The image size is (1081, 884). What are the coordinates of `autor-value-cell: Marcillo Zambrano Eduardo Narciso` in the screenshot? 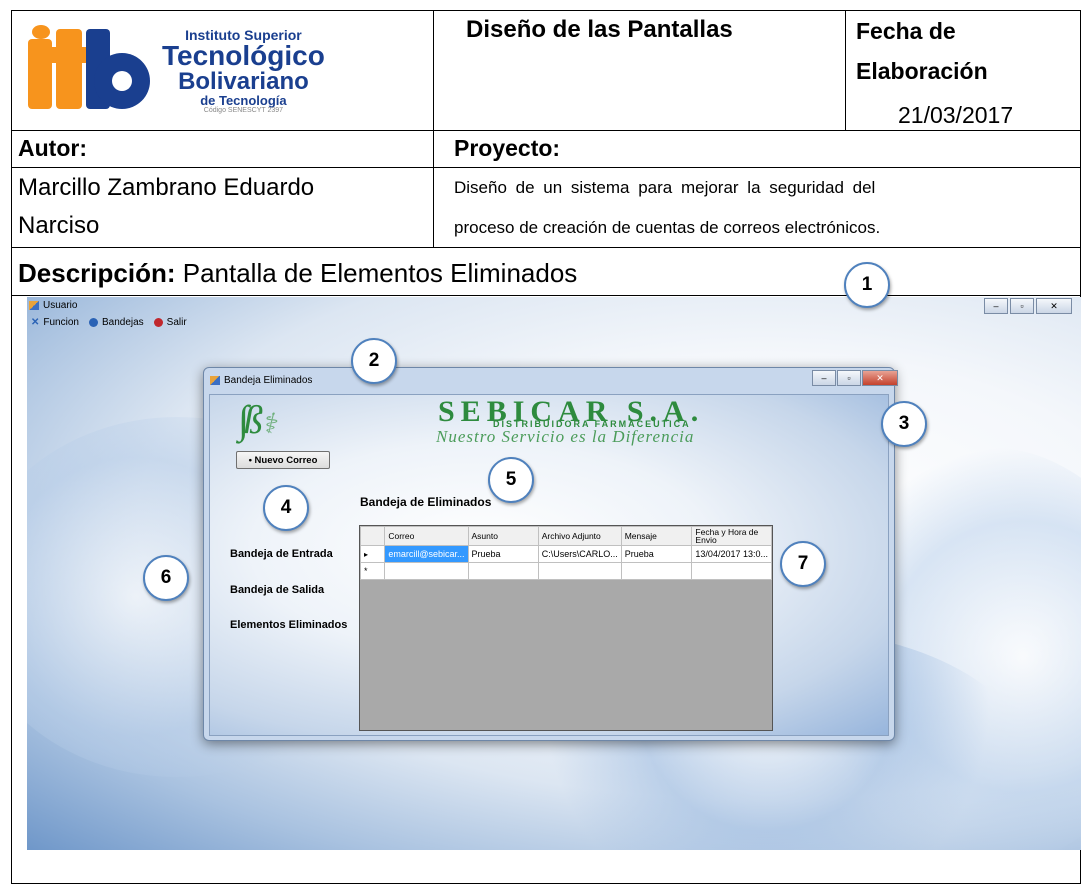 It's located at (222, 207).